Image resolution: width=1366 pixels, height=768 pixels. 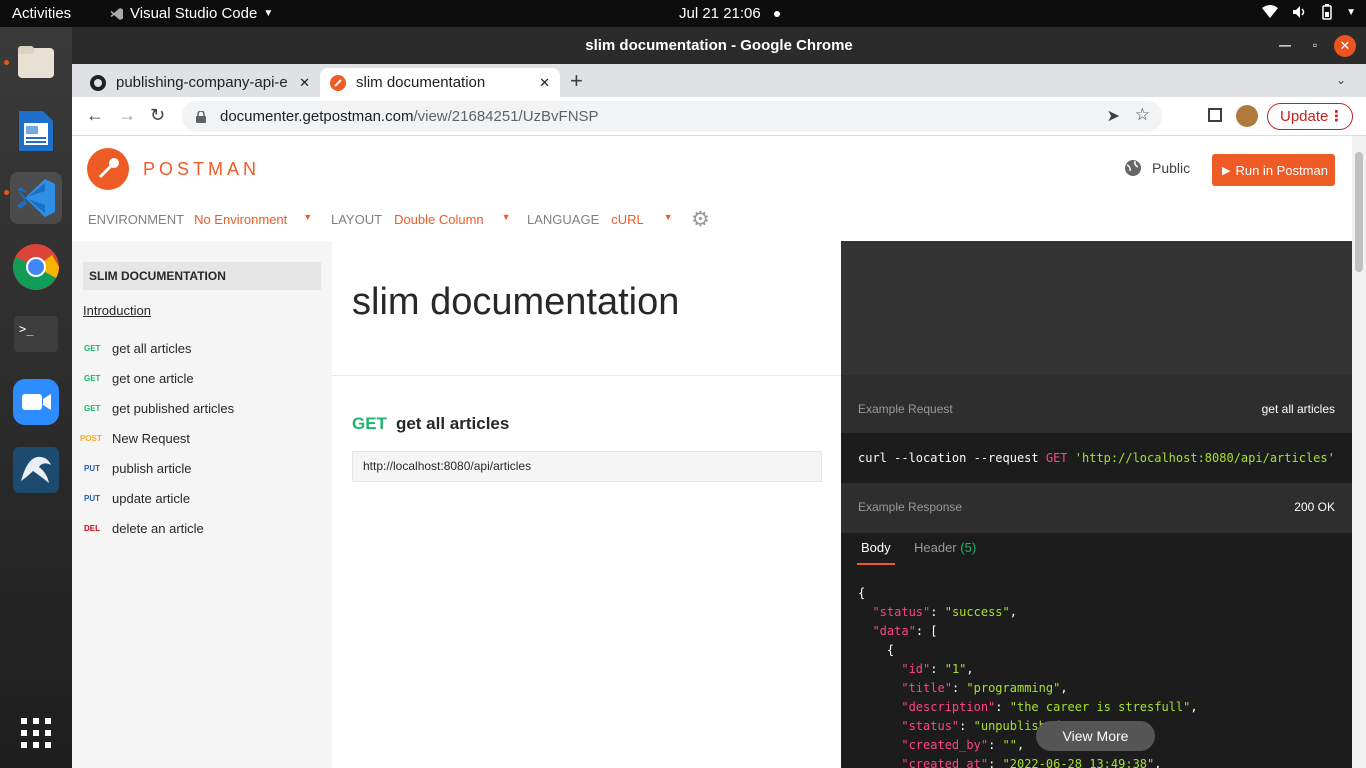 What do you see at coordinates (1359, 212) in the screenshot?
I see `page-scrollbar-thumb` at bounding box center [1359, 212].